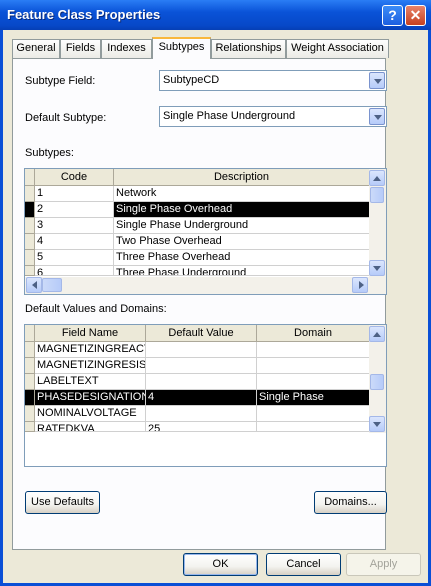 This screenshot has height=586, width=431. I want to click on tab-weight-association: Weight Association, so click(337, 48).